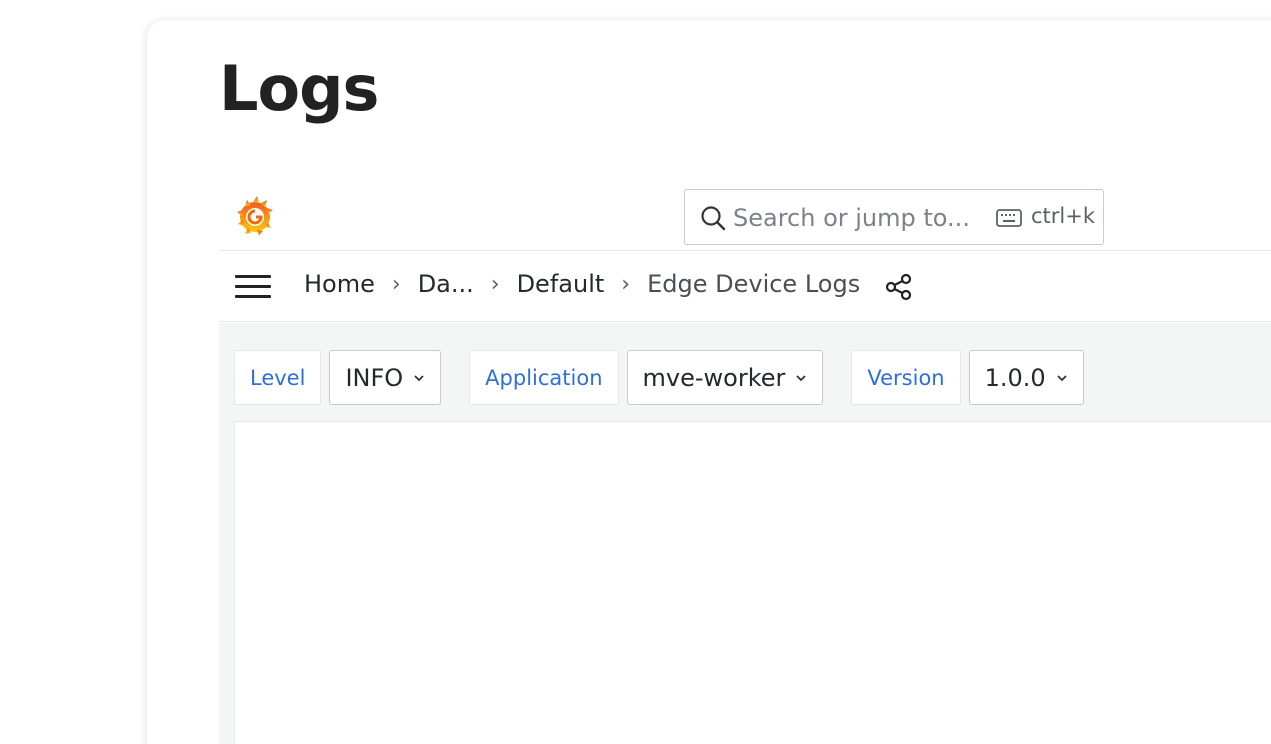 Image resolution: width=1271 pixels, height=744 pixels. What do you see at coordinates (1015, 377) in the screenshot?
I see `version-select-value: 1.0.0` at bounding box center [1015, 377].